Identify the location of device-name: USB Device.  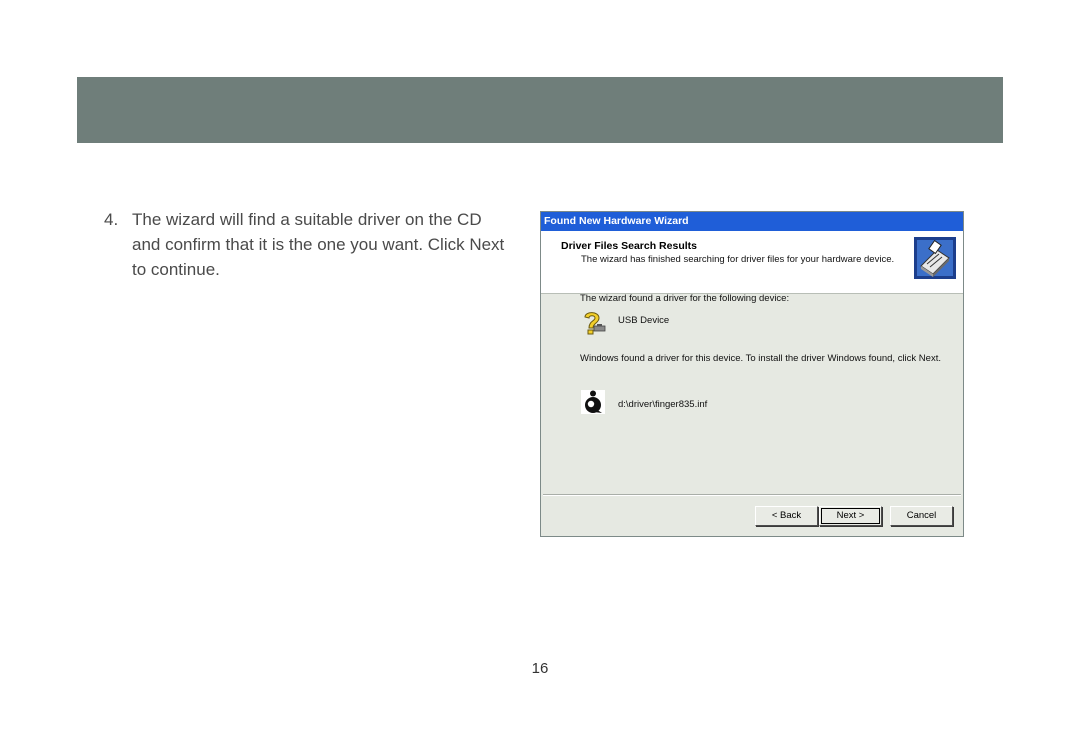
(644, 320).